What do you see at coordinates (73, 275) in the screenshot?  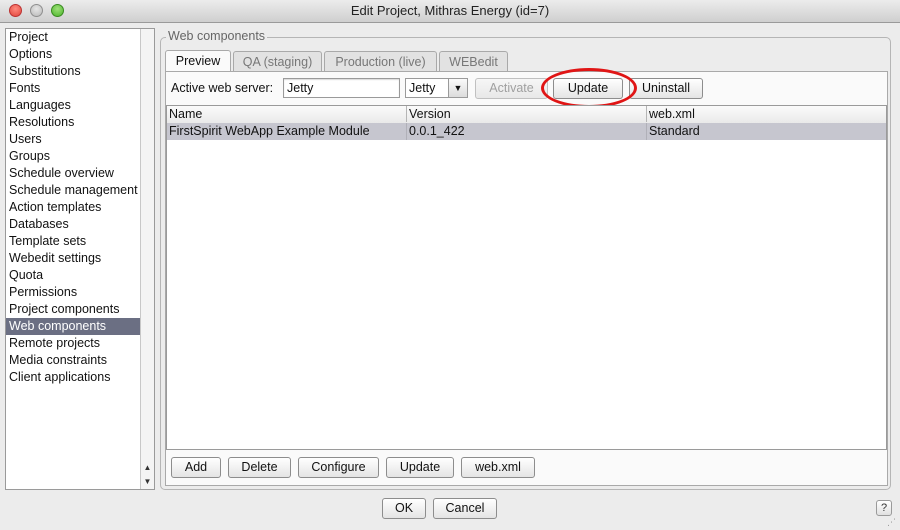 I see `sidebar-item-quota: Quota` at bounding box center [73, 275].